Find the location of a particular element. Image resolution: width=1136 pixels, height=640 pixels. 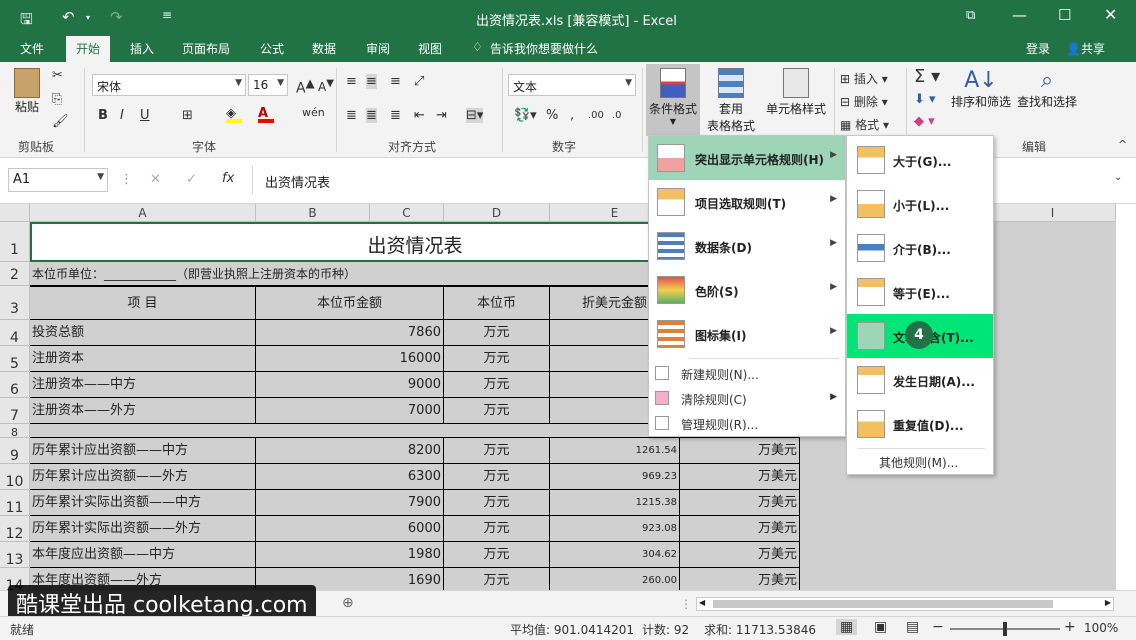

conditional-formatting-button: 条件格式 ▼ is located at coordinates (673, 100).